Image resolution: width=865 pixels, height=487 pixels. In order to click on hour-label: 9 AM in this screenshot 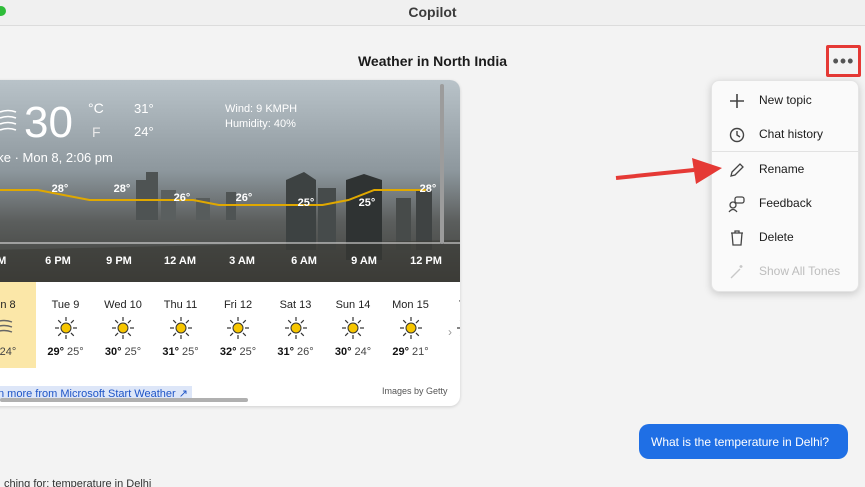, I will do `click(364, 261)`.